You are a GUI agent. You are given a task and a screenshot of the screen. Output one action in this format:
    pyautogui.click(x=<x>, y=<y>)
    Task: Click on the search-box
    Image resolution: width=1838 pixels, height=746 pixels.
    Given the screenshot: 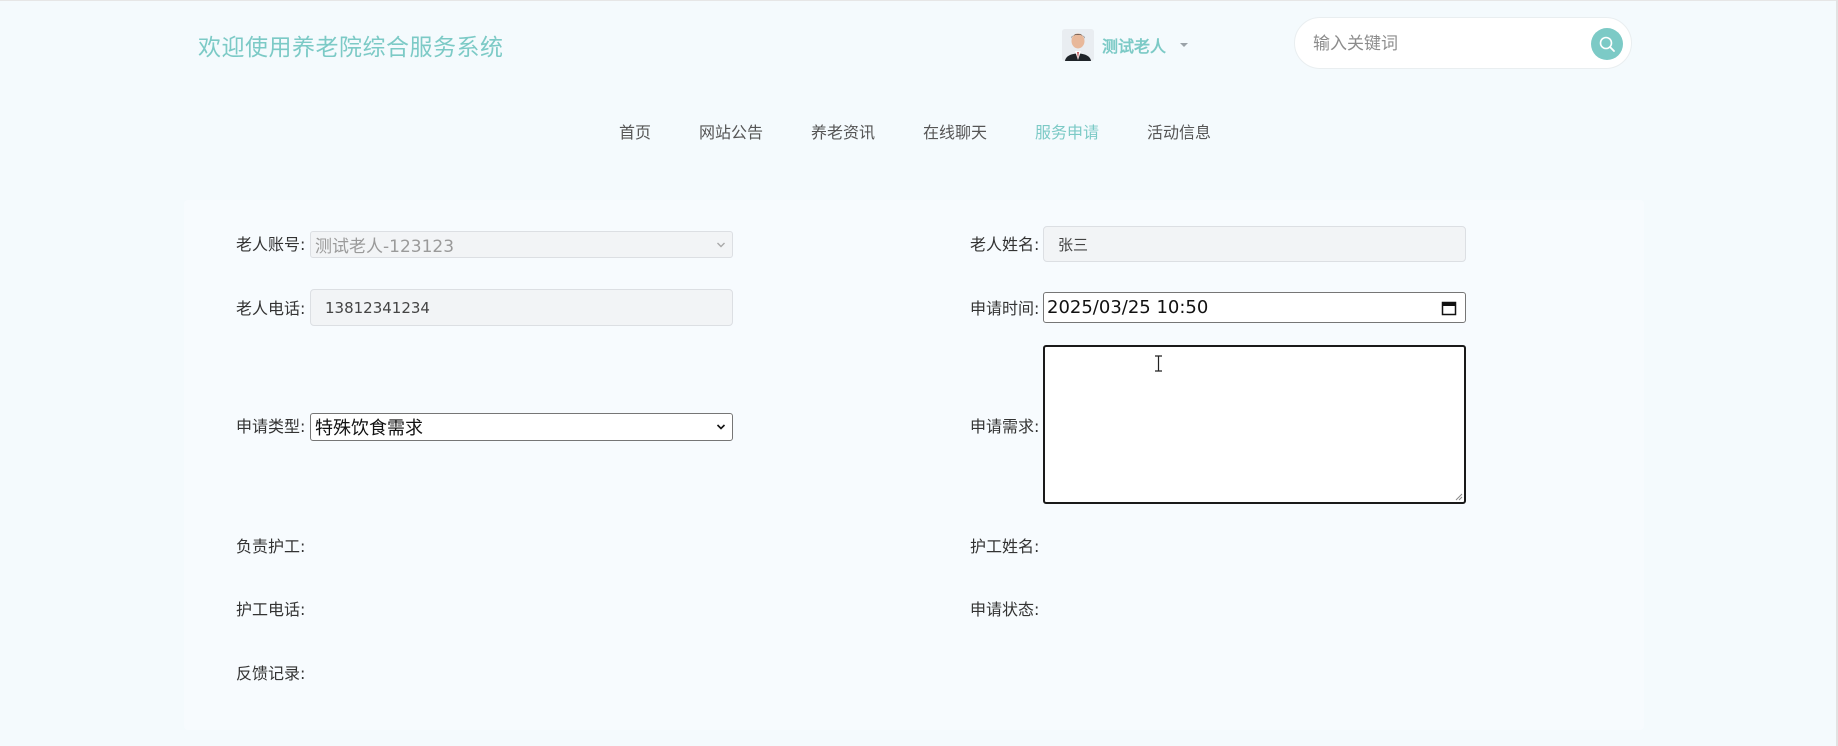 What is the action you would take?
    pyautogui.click(x=1463, y=43)
    